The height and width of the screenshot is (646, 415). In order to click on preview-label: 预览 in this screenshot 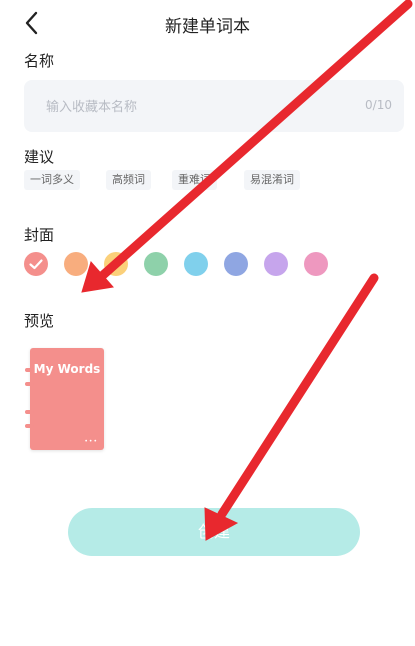, I will do `click(39, 321)`.